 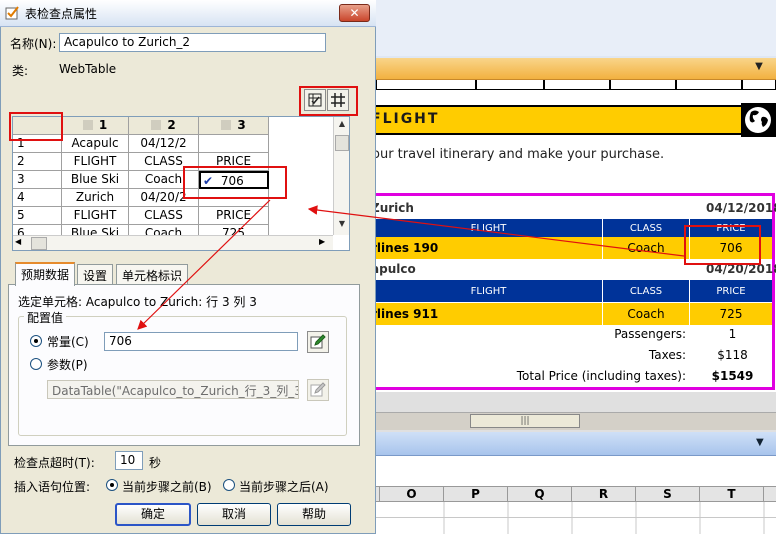 What do you see at coordinates (405, 314) in the screenshot?
I see `trip2-flight: rlines 911` at bounding box center [405, 314].